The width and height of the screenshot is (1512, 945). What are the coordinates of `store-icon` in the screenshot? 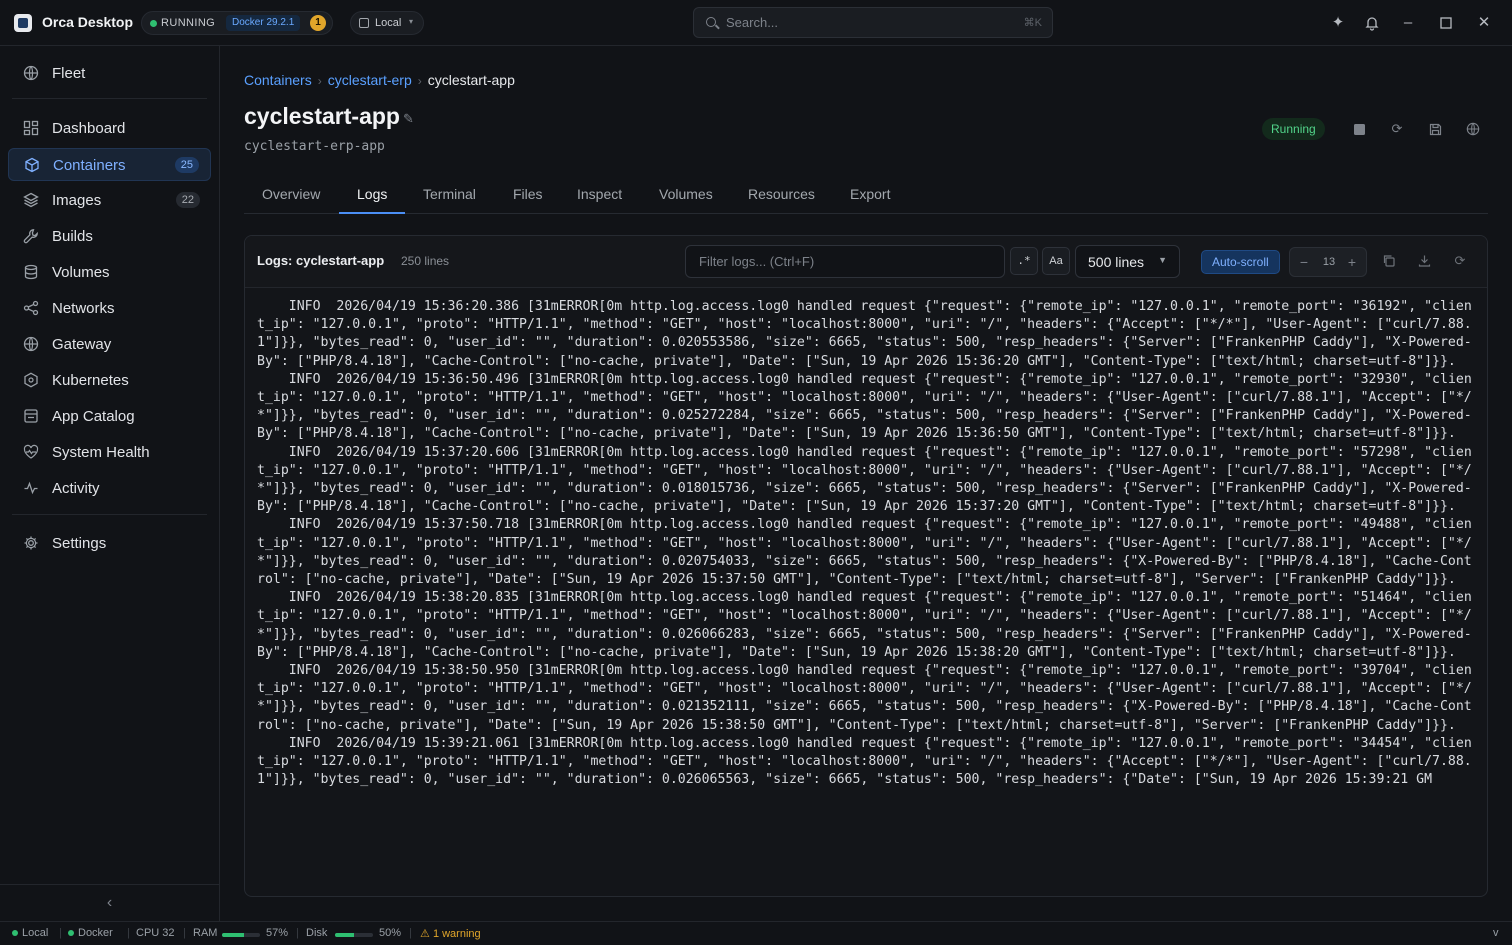 It's located at (31, 416).